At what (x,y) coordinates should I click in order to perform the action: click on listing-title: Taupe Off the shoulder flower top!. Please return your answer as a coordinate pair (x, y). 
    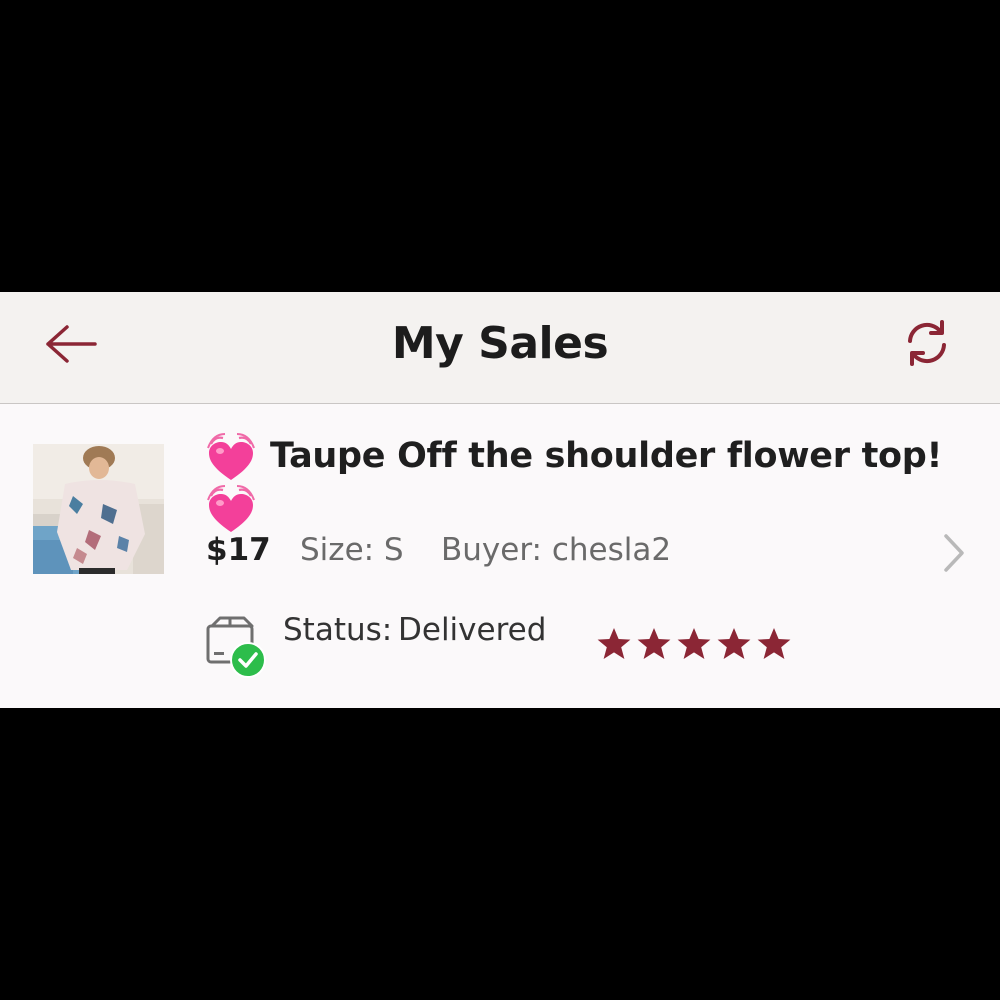
    Looking at the image, I should click on (606, 456).